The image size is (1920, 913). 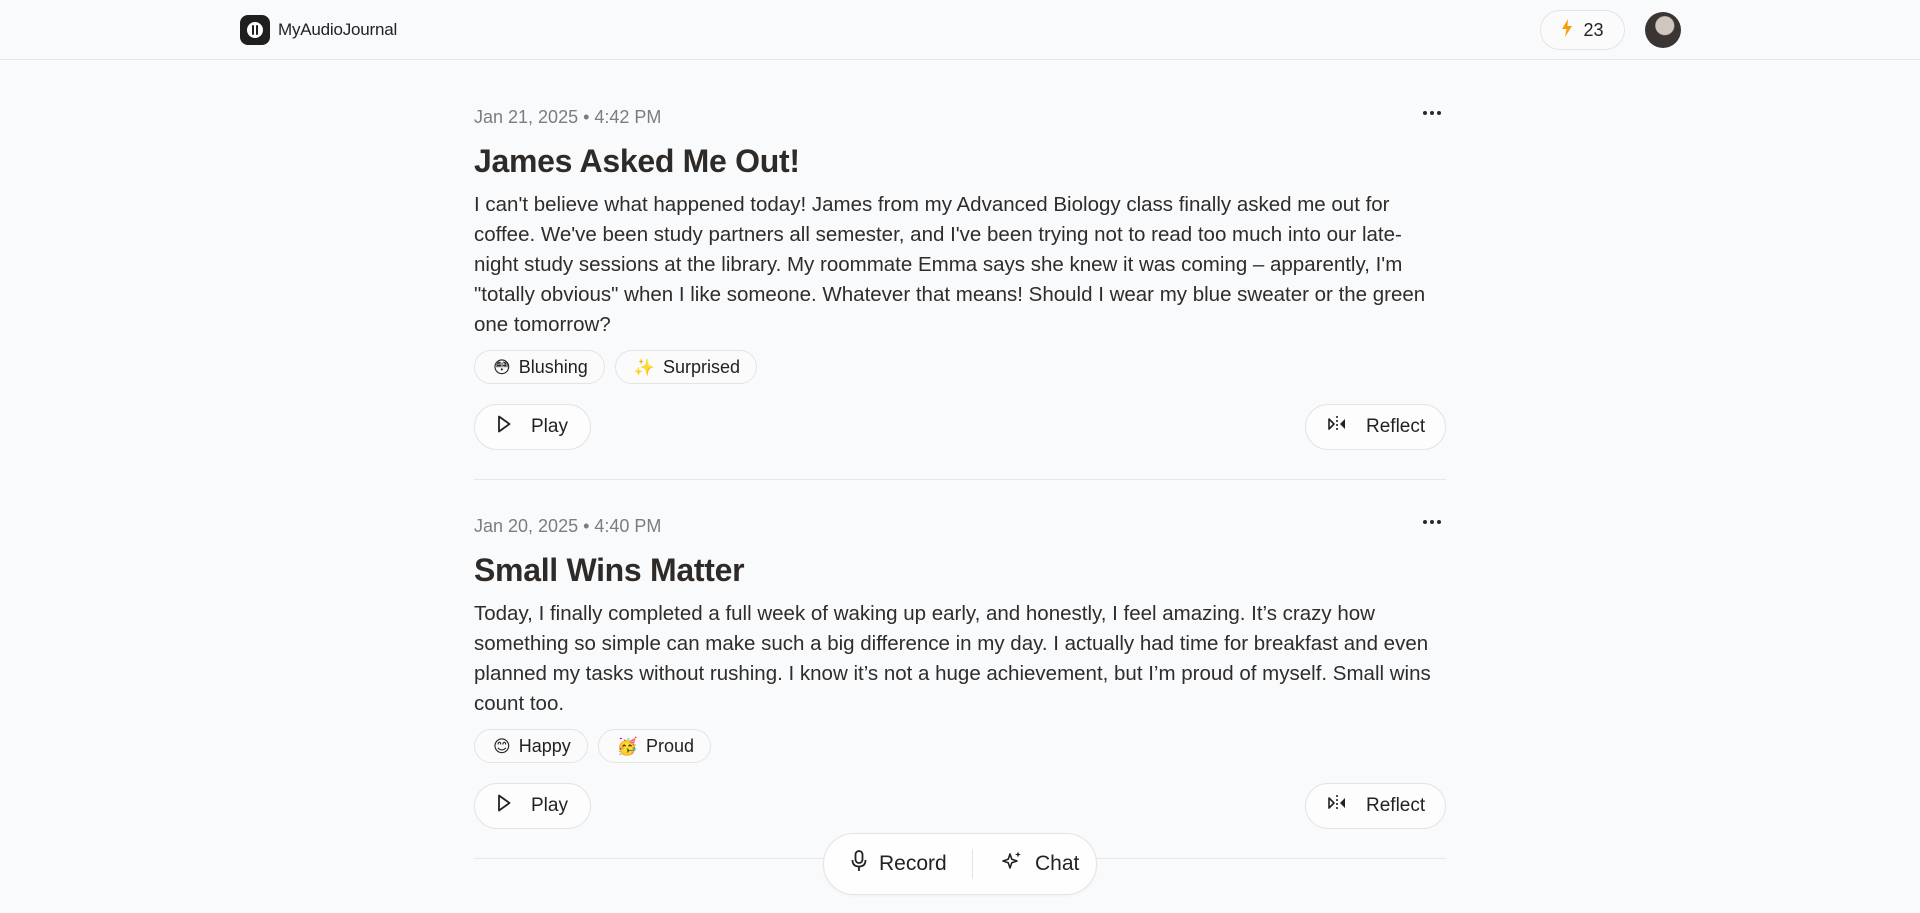 I want to click on tag-label: Surprised, so click(x=701, y=366).